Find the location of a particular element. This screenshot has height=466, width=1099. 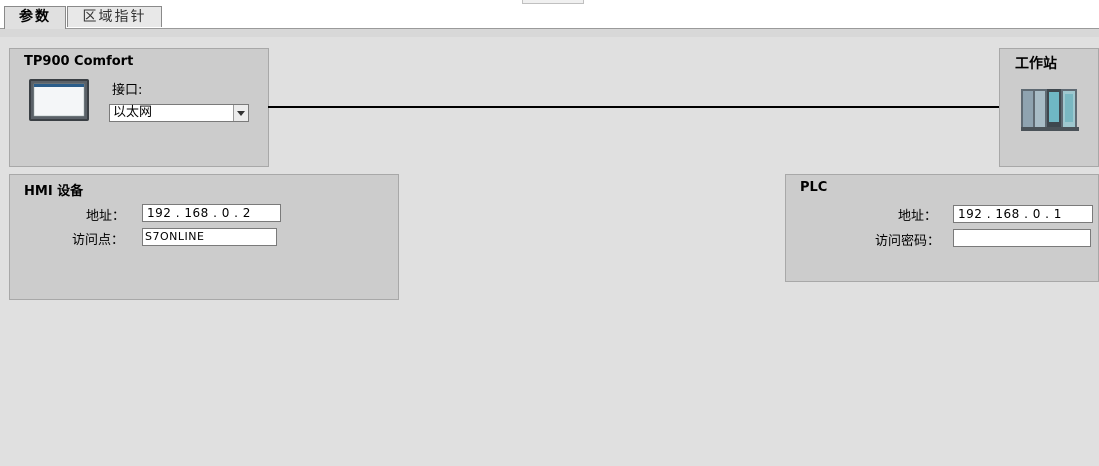

hmi-device-title: TP900 Comfort is located at coordinates (79, 61).